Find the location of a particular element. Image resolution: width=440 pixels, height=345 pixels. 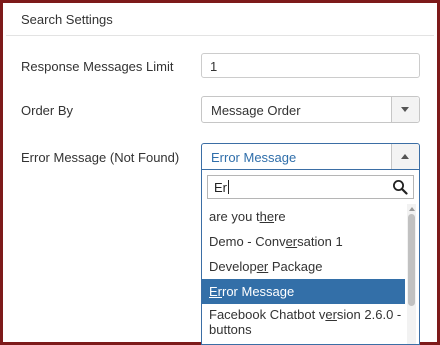

dropdown-option: are you there is located at coordinates (303, 216).